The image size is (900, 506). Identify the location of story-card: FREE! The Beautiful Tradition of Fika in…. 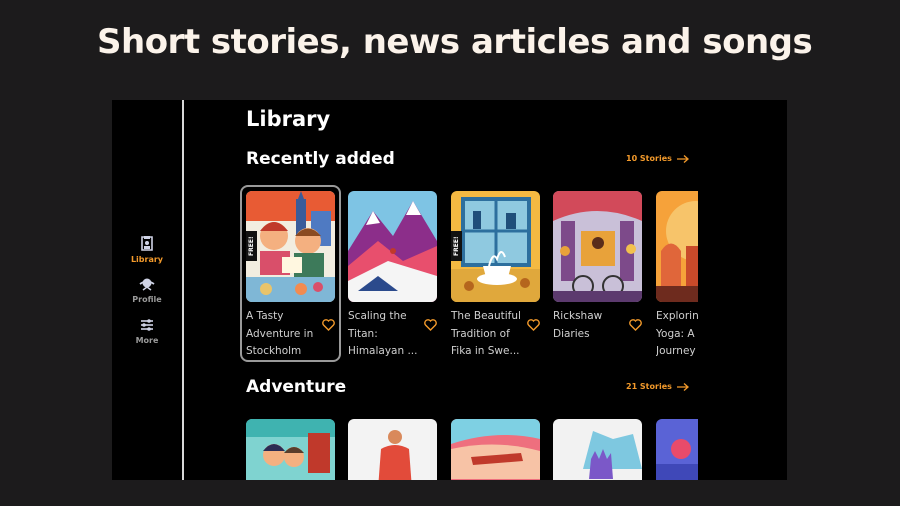
(495, 274).